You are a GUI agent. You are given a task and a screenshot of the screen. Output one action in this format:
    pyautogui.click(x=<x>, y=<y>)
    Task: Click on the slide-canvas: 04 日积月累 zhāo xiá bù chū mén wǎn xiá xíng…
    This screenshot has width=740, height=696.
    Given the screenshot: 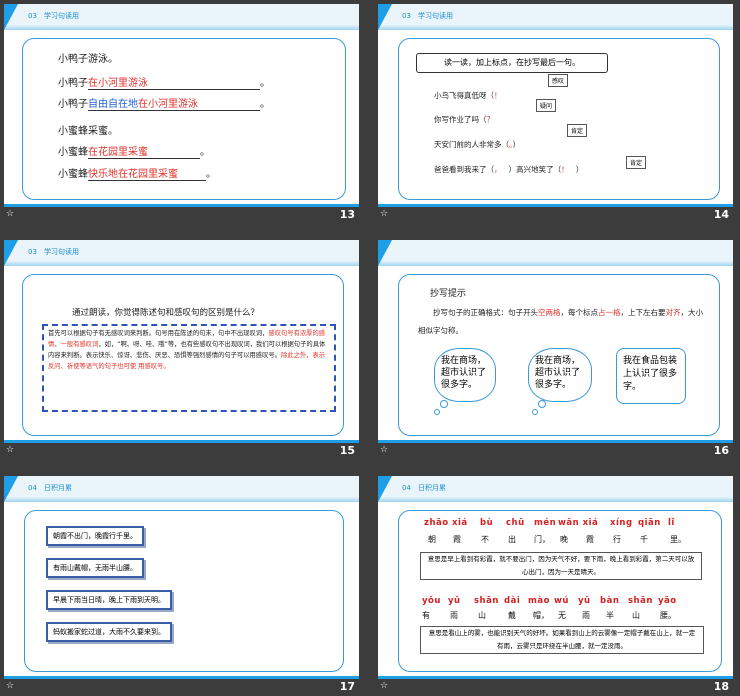 What is the action you would take?
    pyautogui.click(x=555, y=577)
    